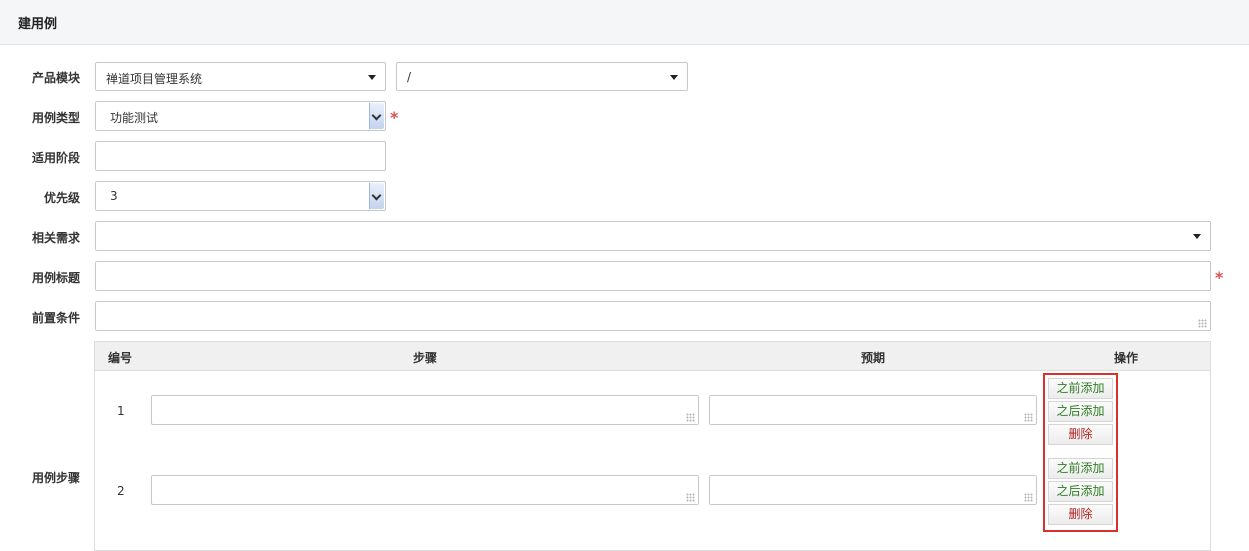 The image size is (1249, 551). Describe the element at coordinates (653, 316) in the screenshot. I see `precondition-textarea` at that location.